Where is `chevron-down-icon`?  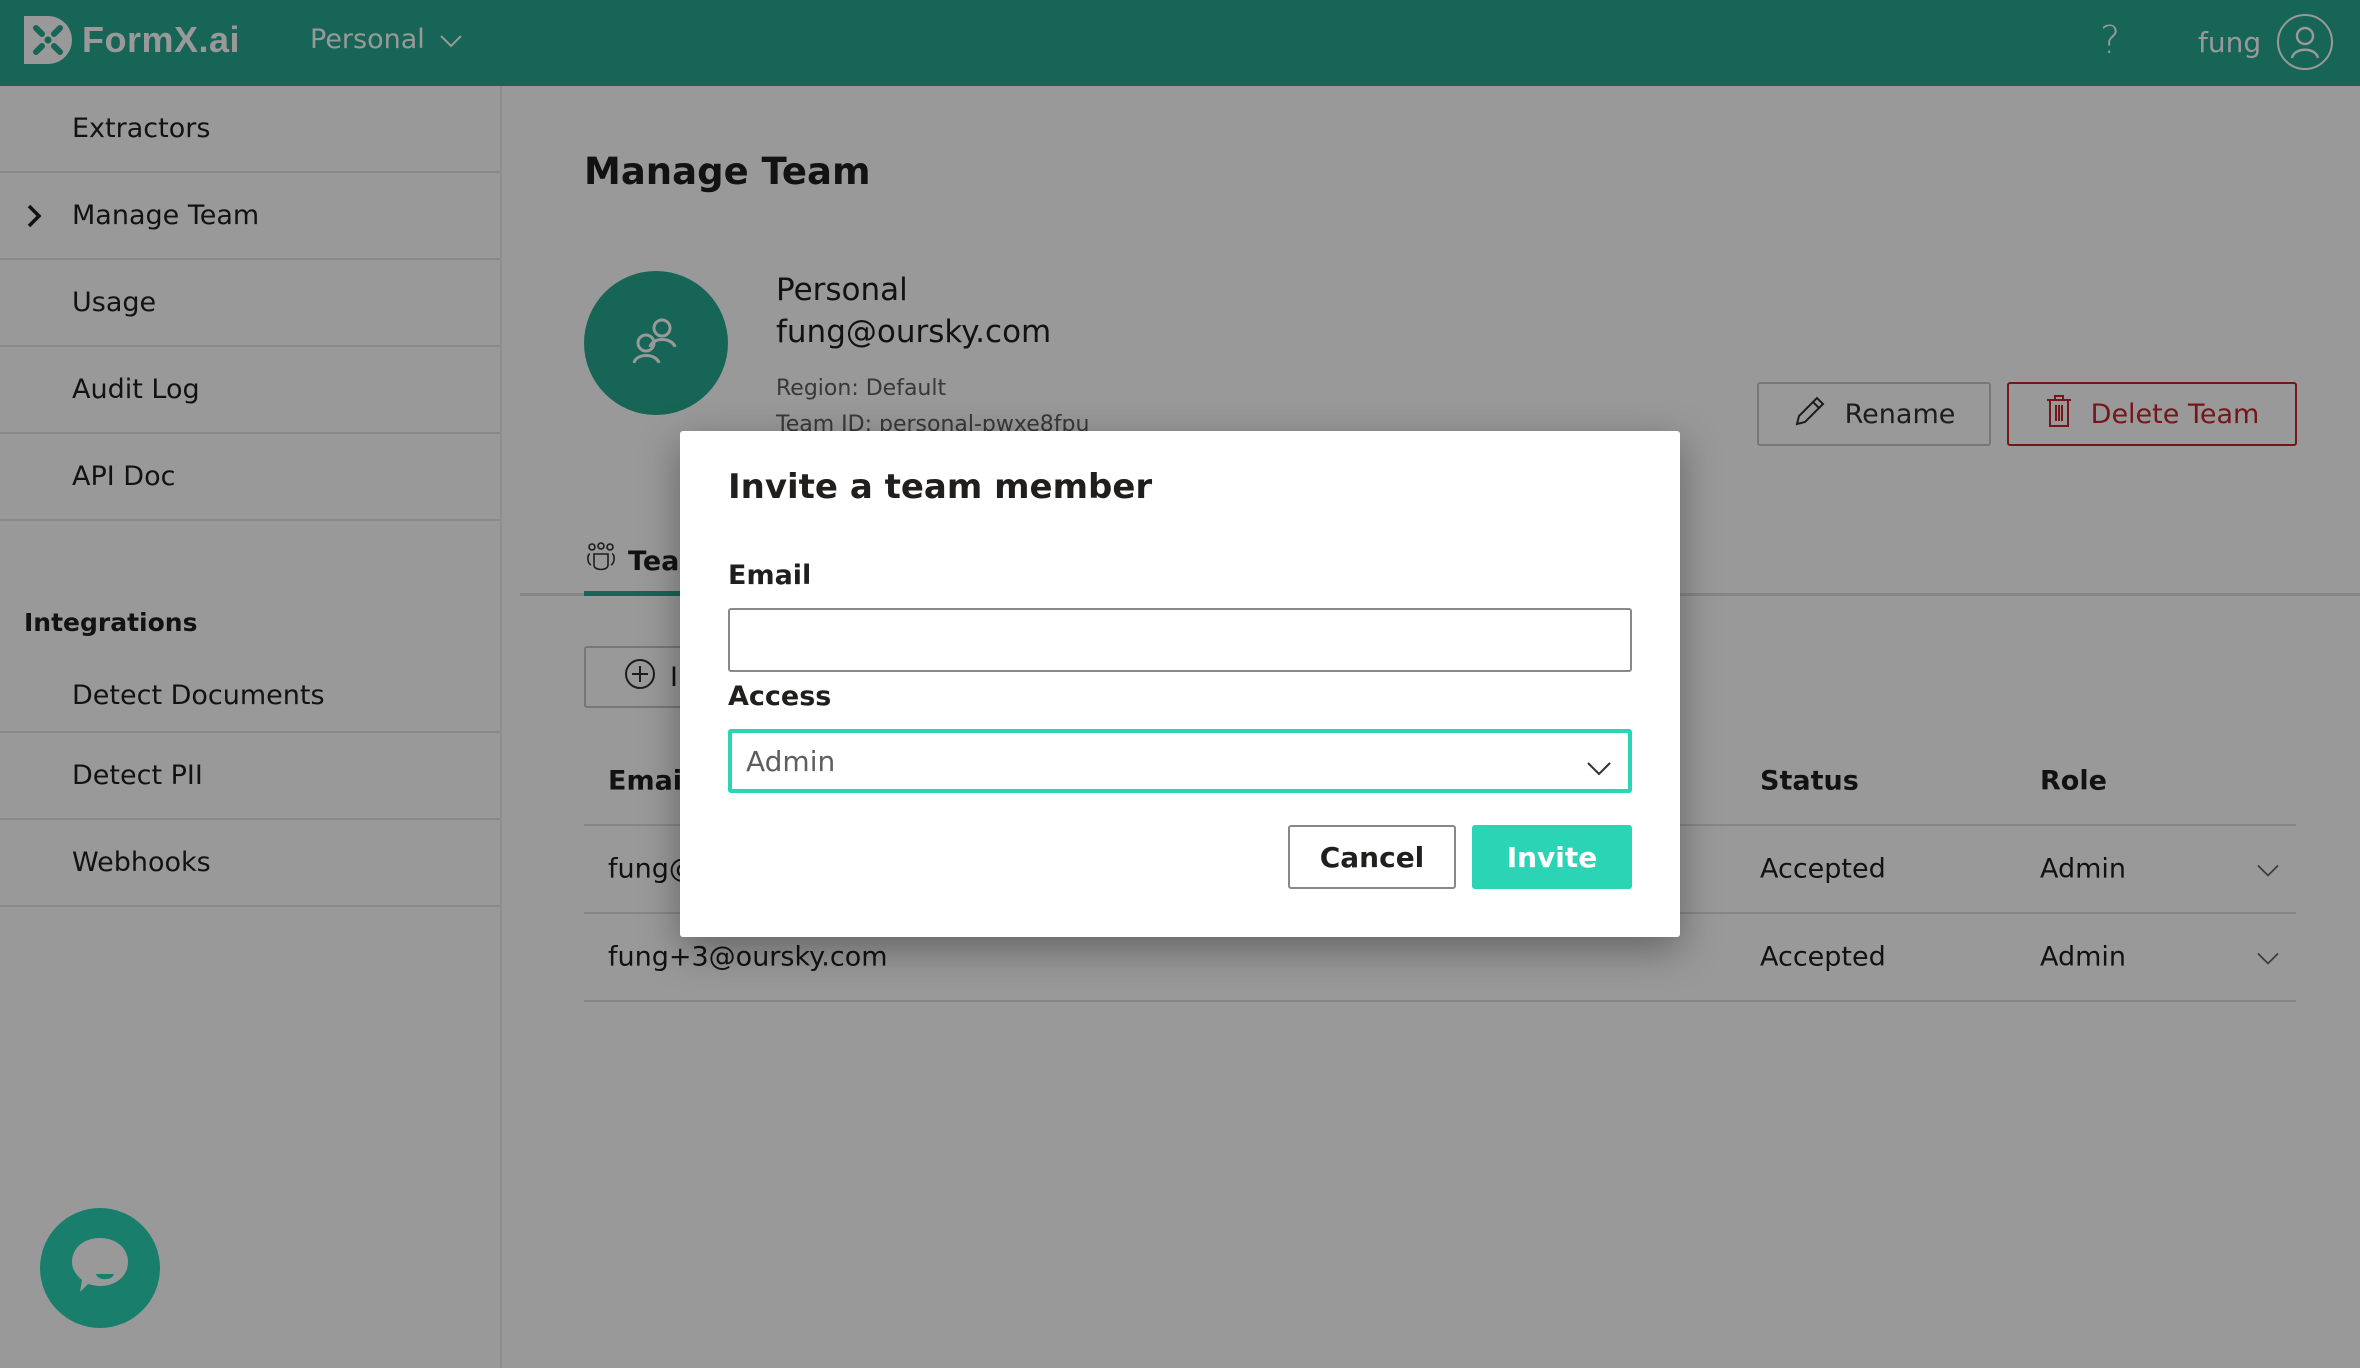 chevron-down-icon is located at coordinates (1599, 767).